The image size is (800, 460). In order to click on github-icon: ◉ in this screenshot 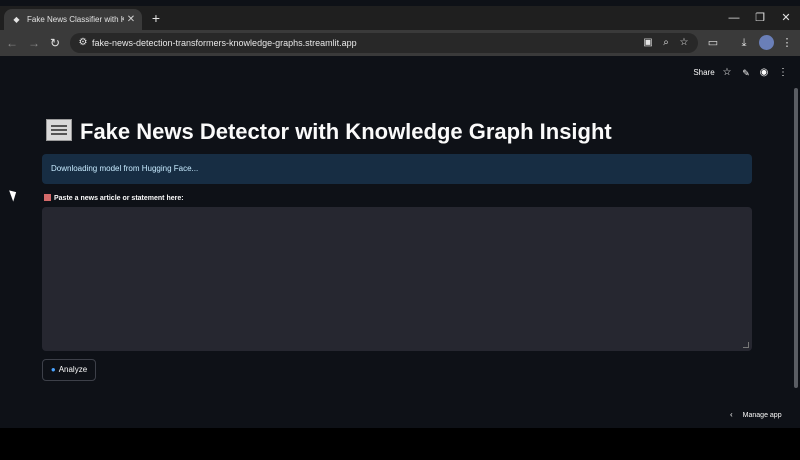, I will do `click(764, 73)`.